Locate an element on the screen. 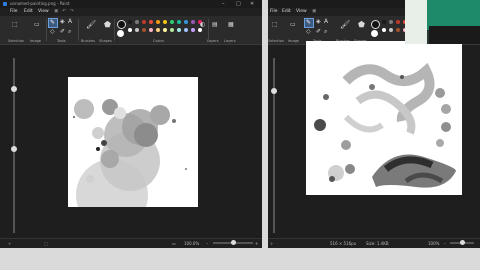 This screenshot has height=270, width=480. fill-icon-right: ◈ is located at coordinates (318, 22).